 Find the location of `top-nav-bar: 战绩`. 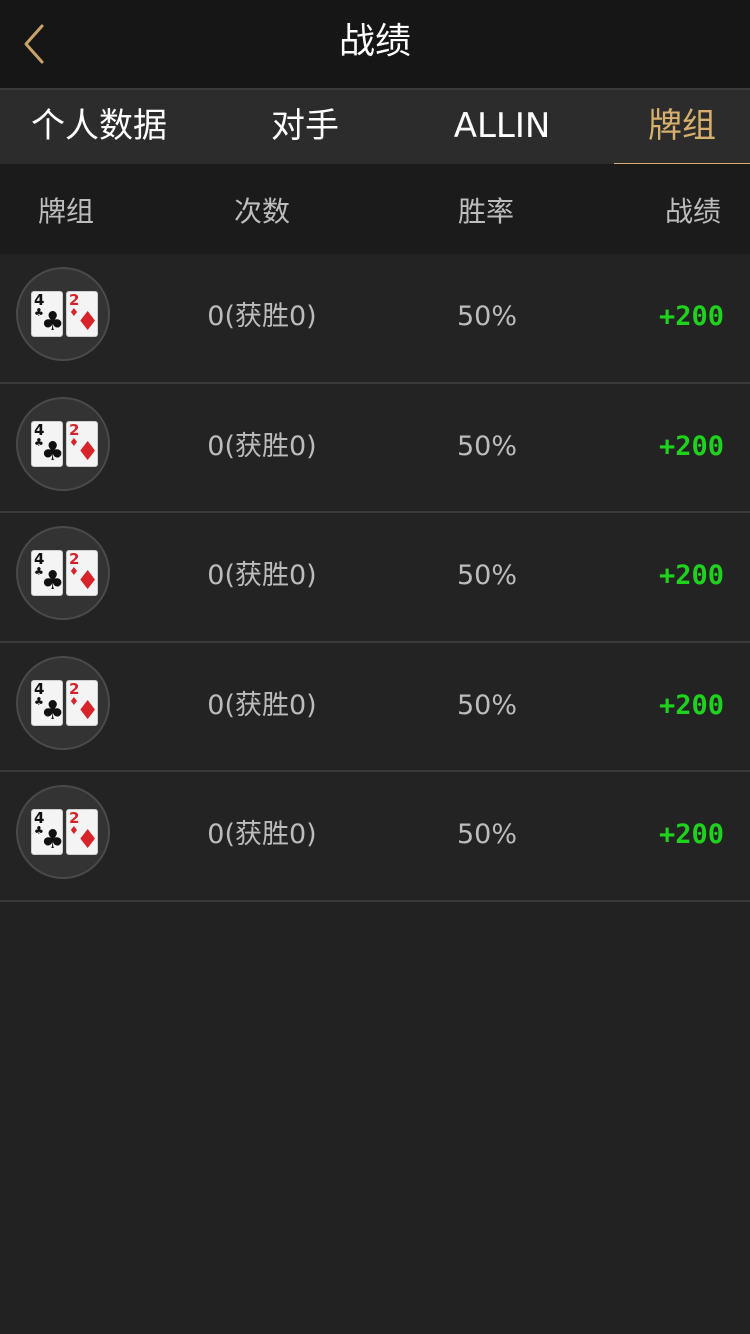

top-nav-bar: 战绩 is located at coordinates (375, 44).